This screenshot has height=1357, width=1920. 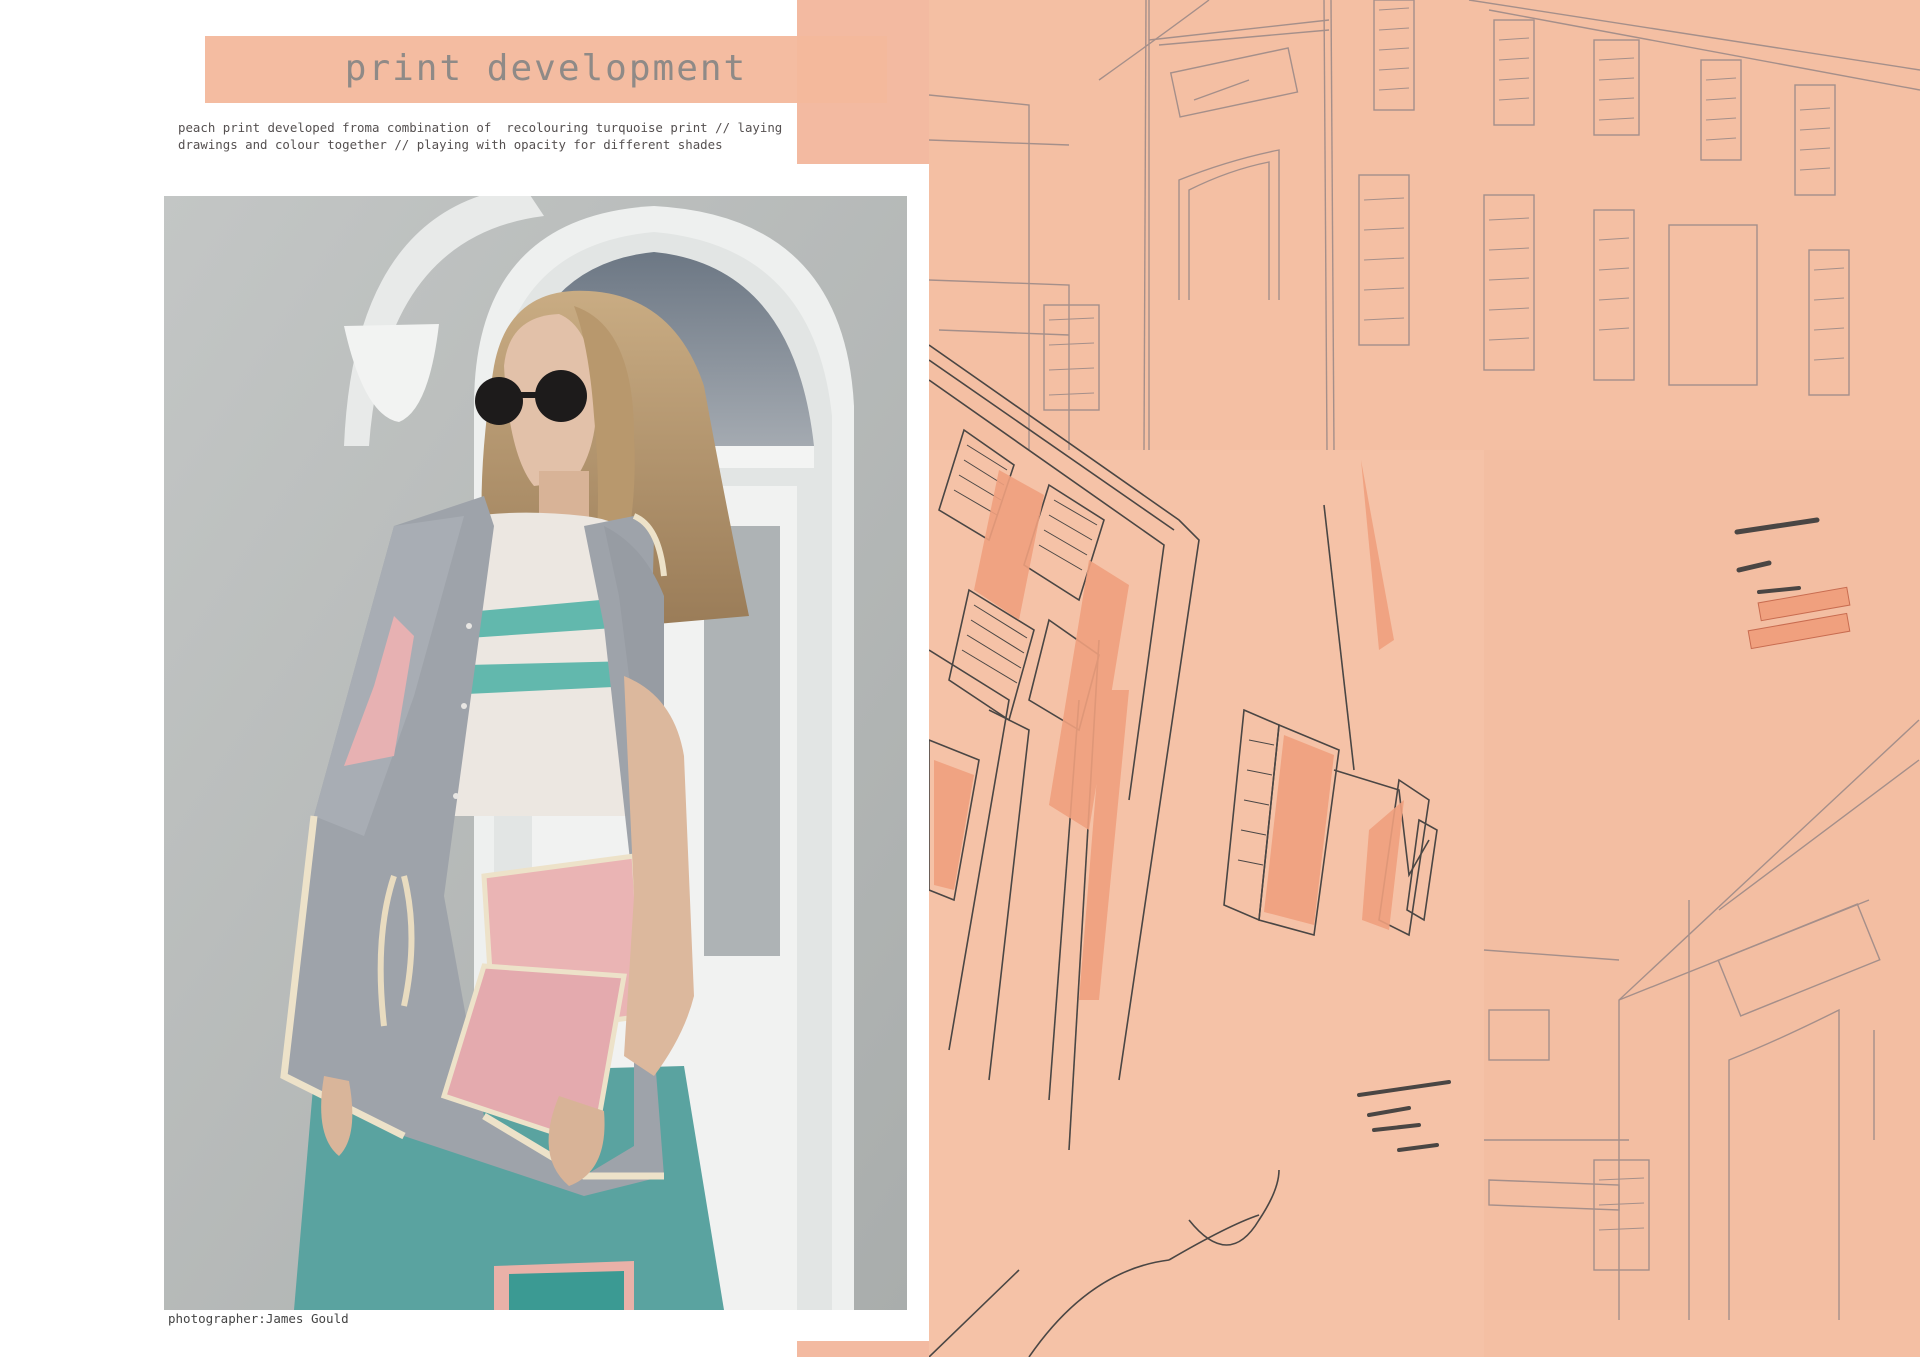 What do you see at coordinates (258, 1318) in the screenshot?
I see `photo-credit: photographer:James Gould` at bounding box center [258, 1318].